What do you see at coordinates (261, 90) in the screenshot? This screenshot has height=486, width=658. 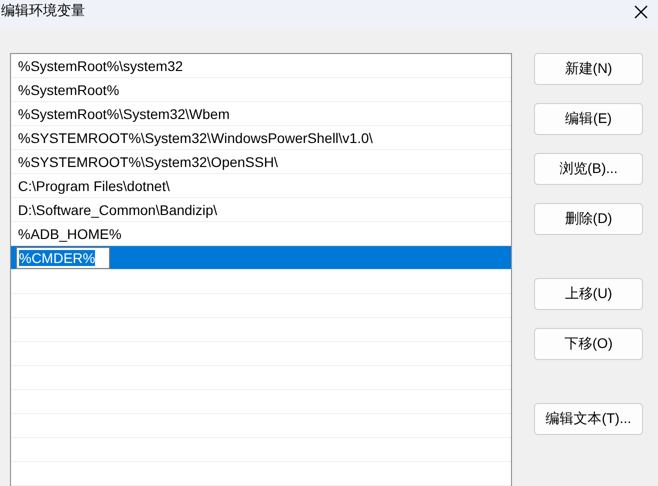 I see `path-item: %SystemRoot%` at bounding box center [261, 90].